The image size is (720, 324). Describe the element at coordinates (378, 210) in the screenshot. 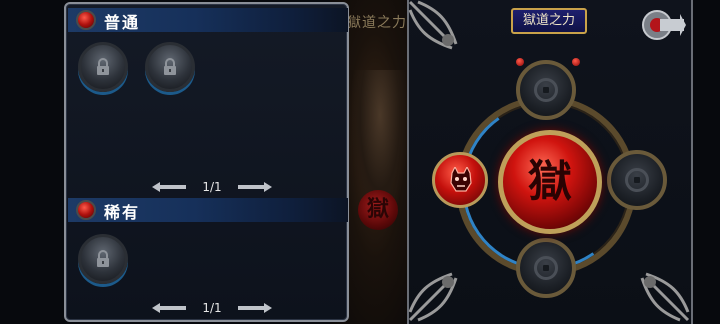

I see `statue-gem: 獄` at that location.